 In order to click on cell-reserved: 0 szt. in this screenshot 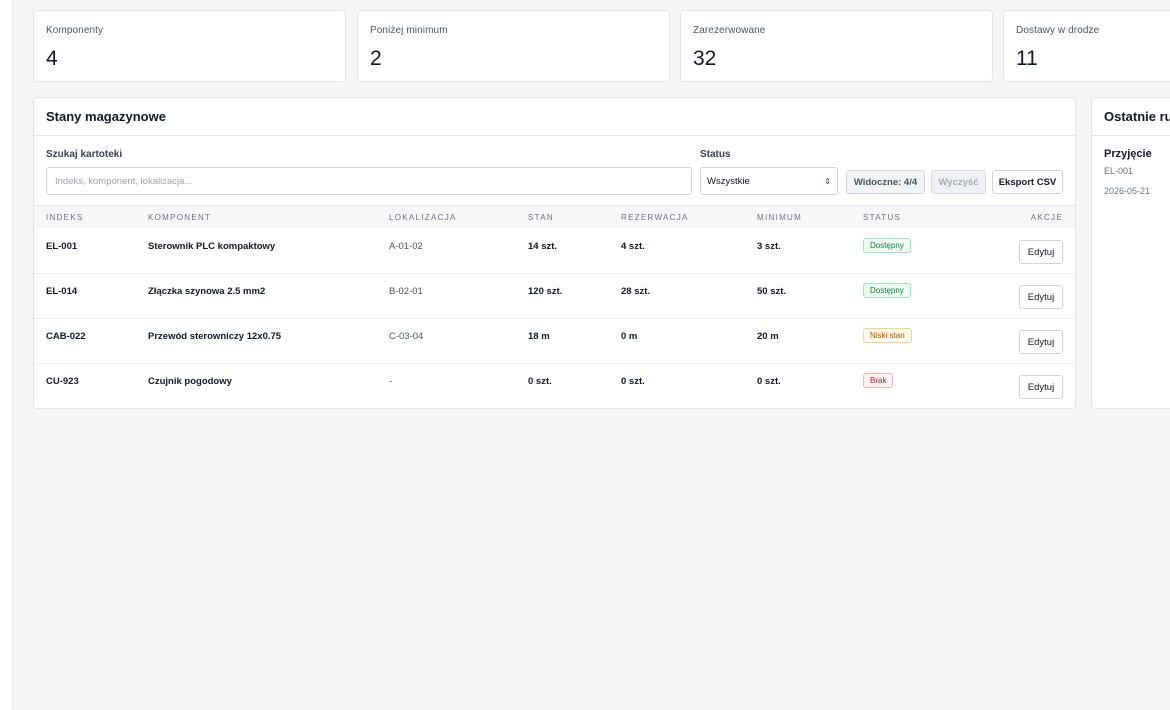, I will do `click(633, 381)`.